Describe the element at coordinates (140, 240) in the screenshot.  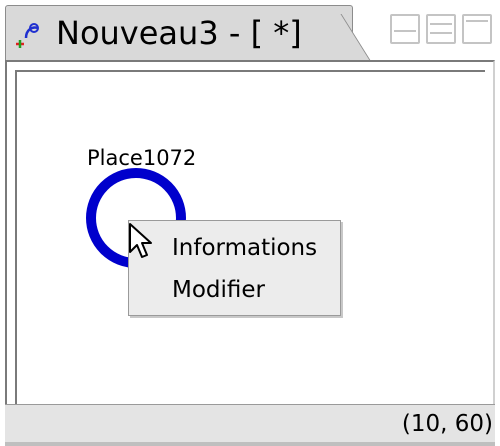
I see `mouse-pointer-icon` at that location.